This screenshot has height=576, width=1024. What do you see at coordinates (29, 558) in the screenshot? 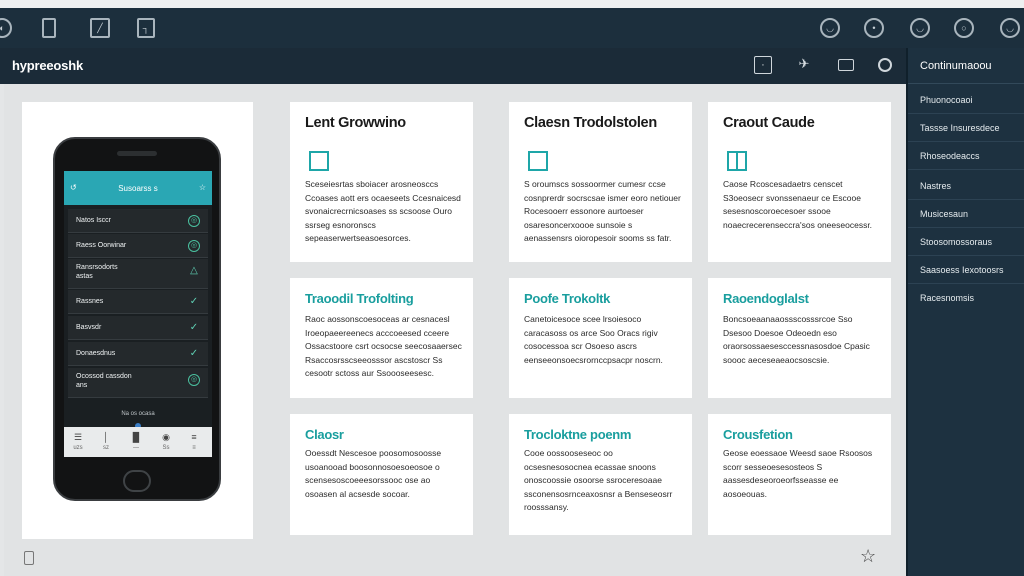
I see `document-icon` at bounding box center [29, 558].